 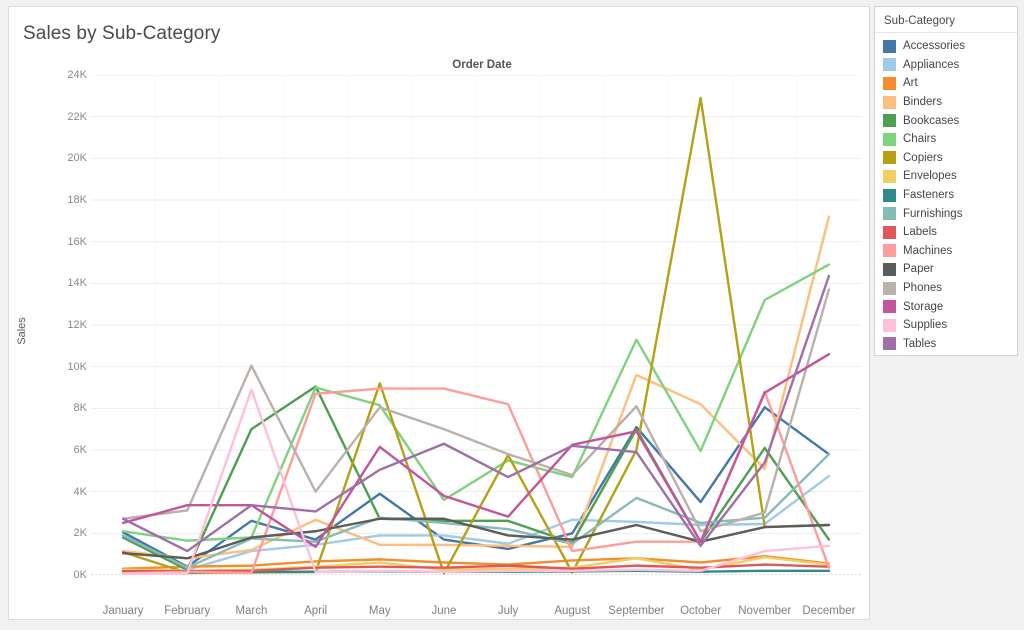 I want to click on x-axis-tick-label: January, so click(x=123, y=611).